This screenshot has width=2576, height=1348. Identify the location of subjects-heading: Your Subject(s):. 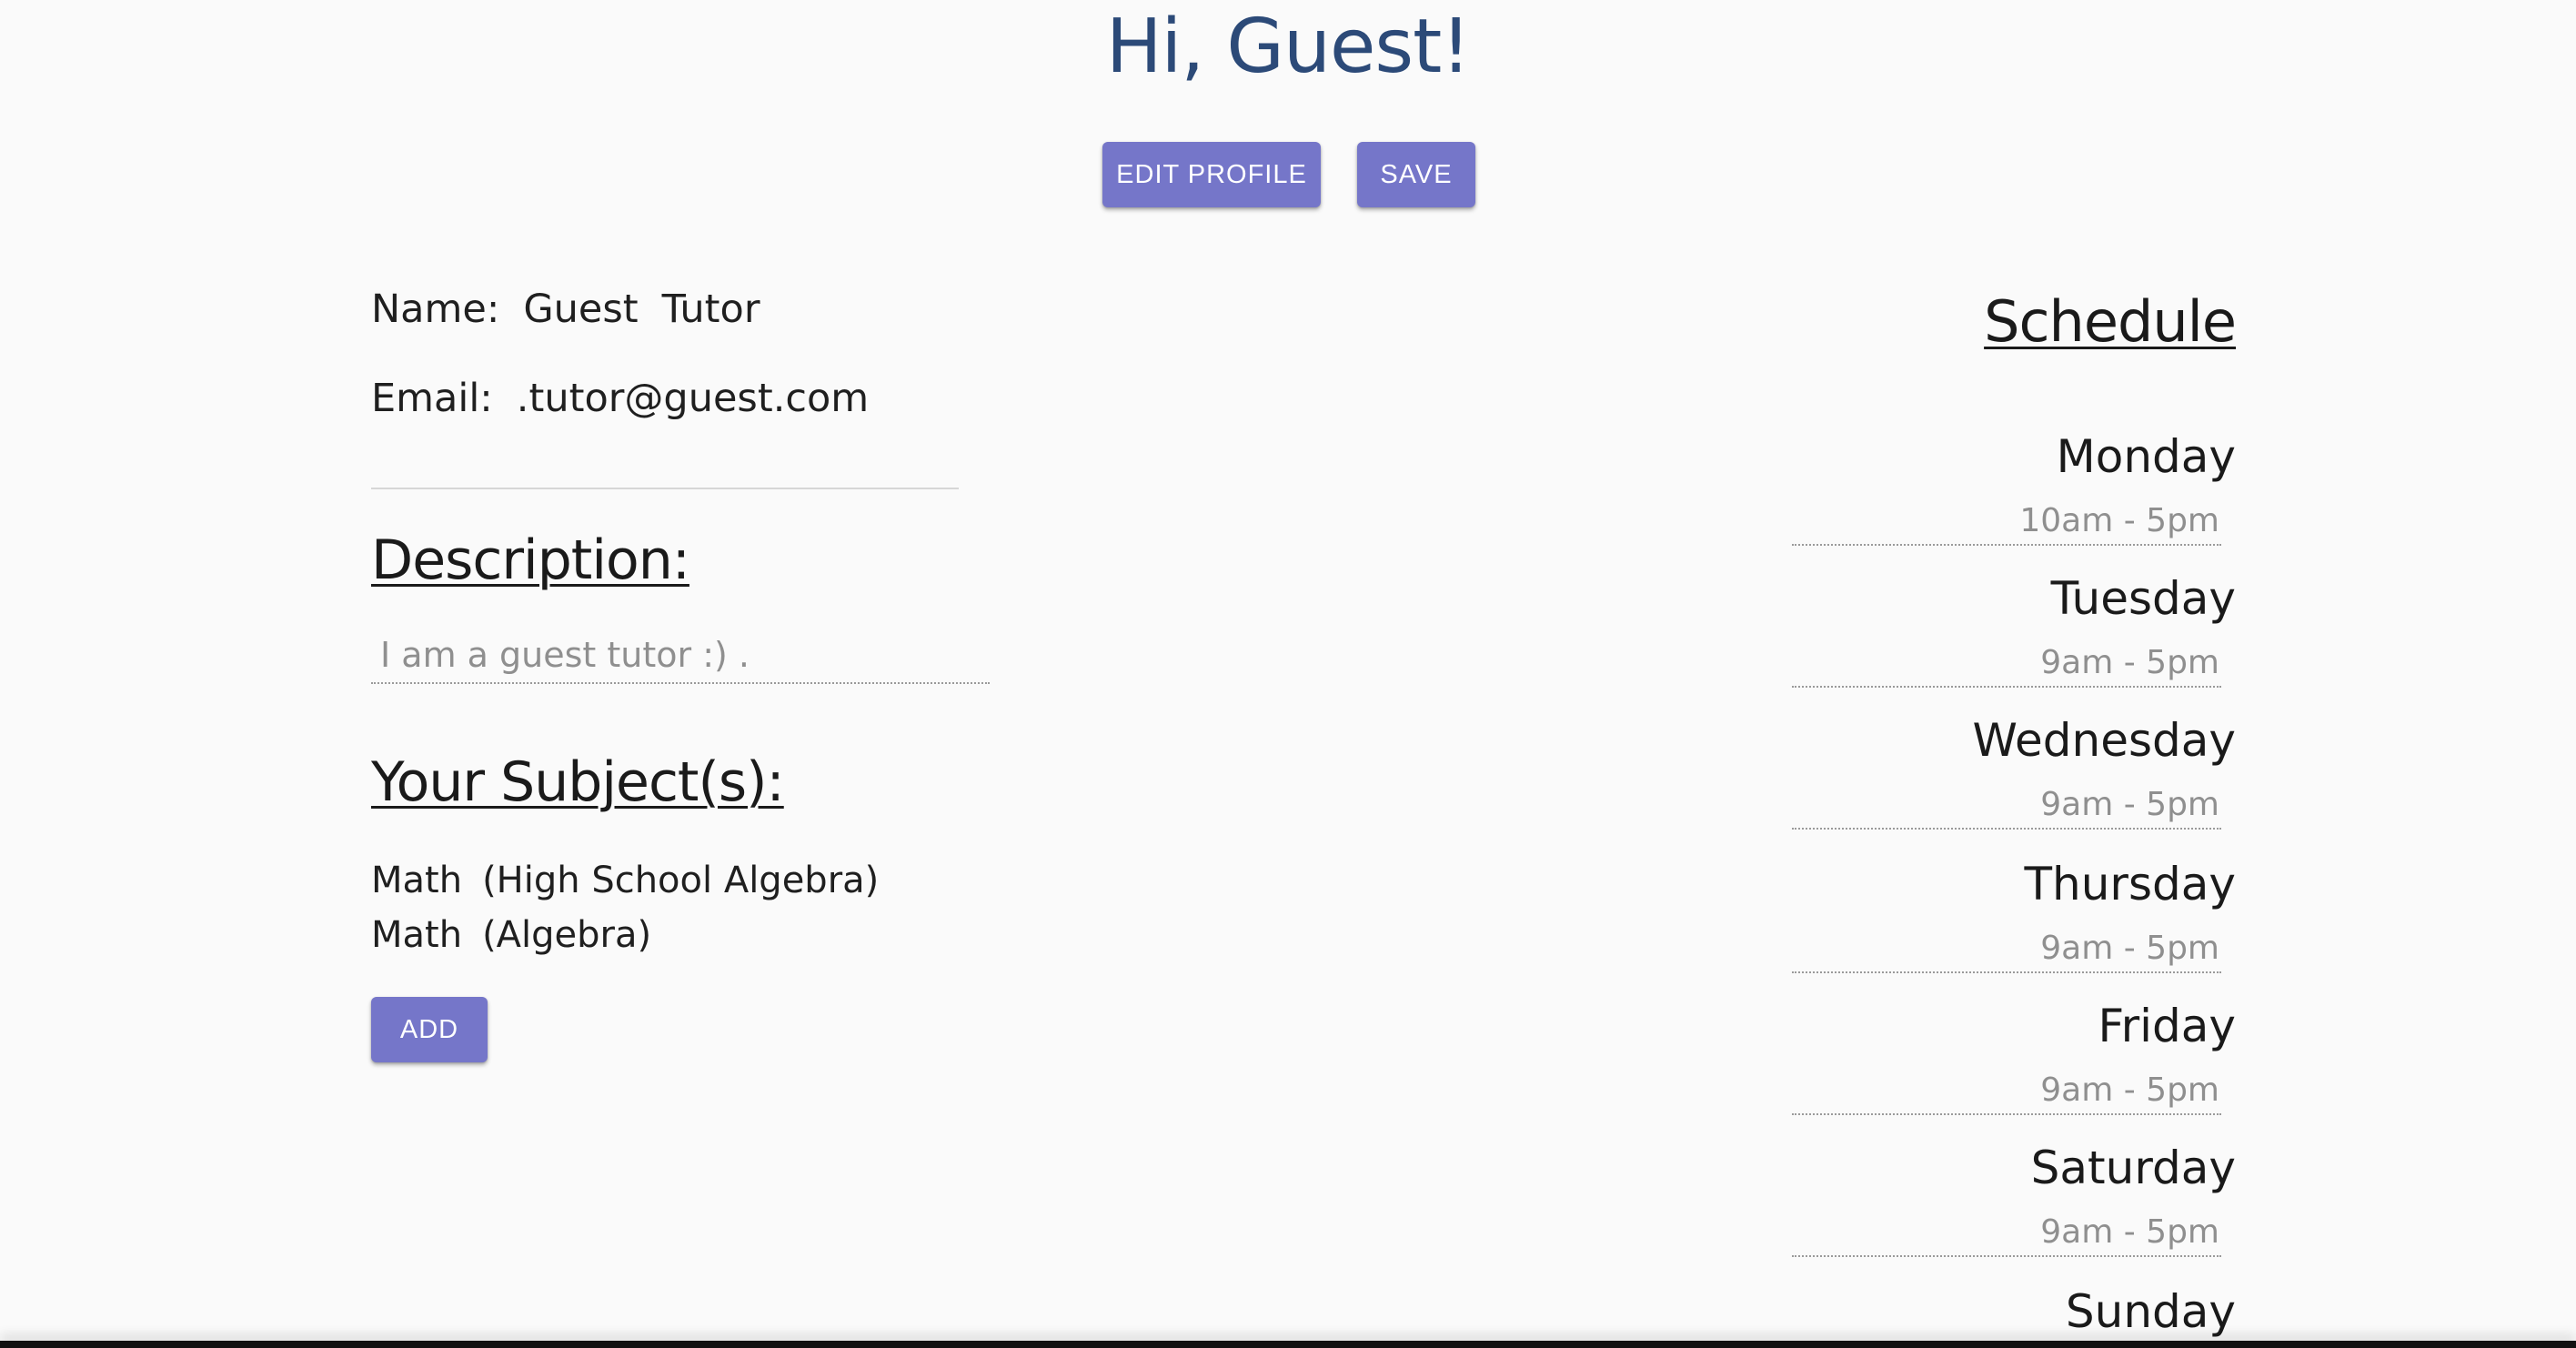
(578, 782).